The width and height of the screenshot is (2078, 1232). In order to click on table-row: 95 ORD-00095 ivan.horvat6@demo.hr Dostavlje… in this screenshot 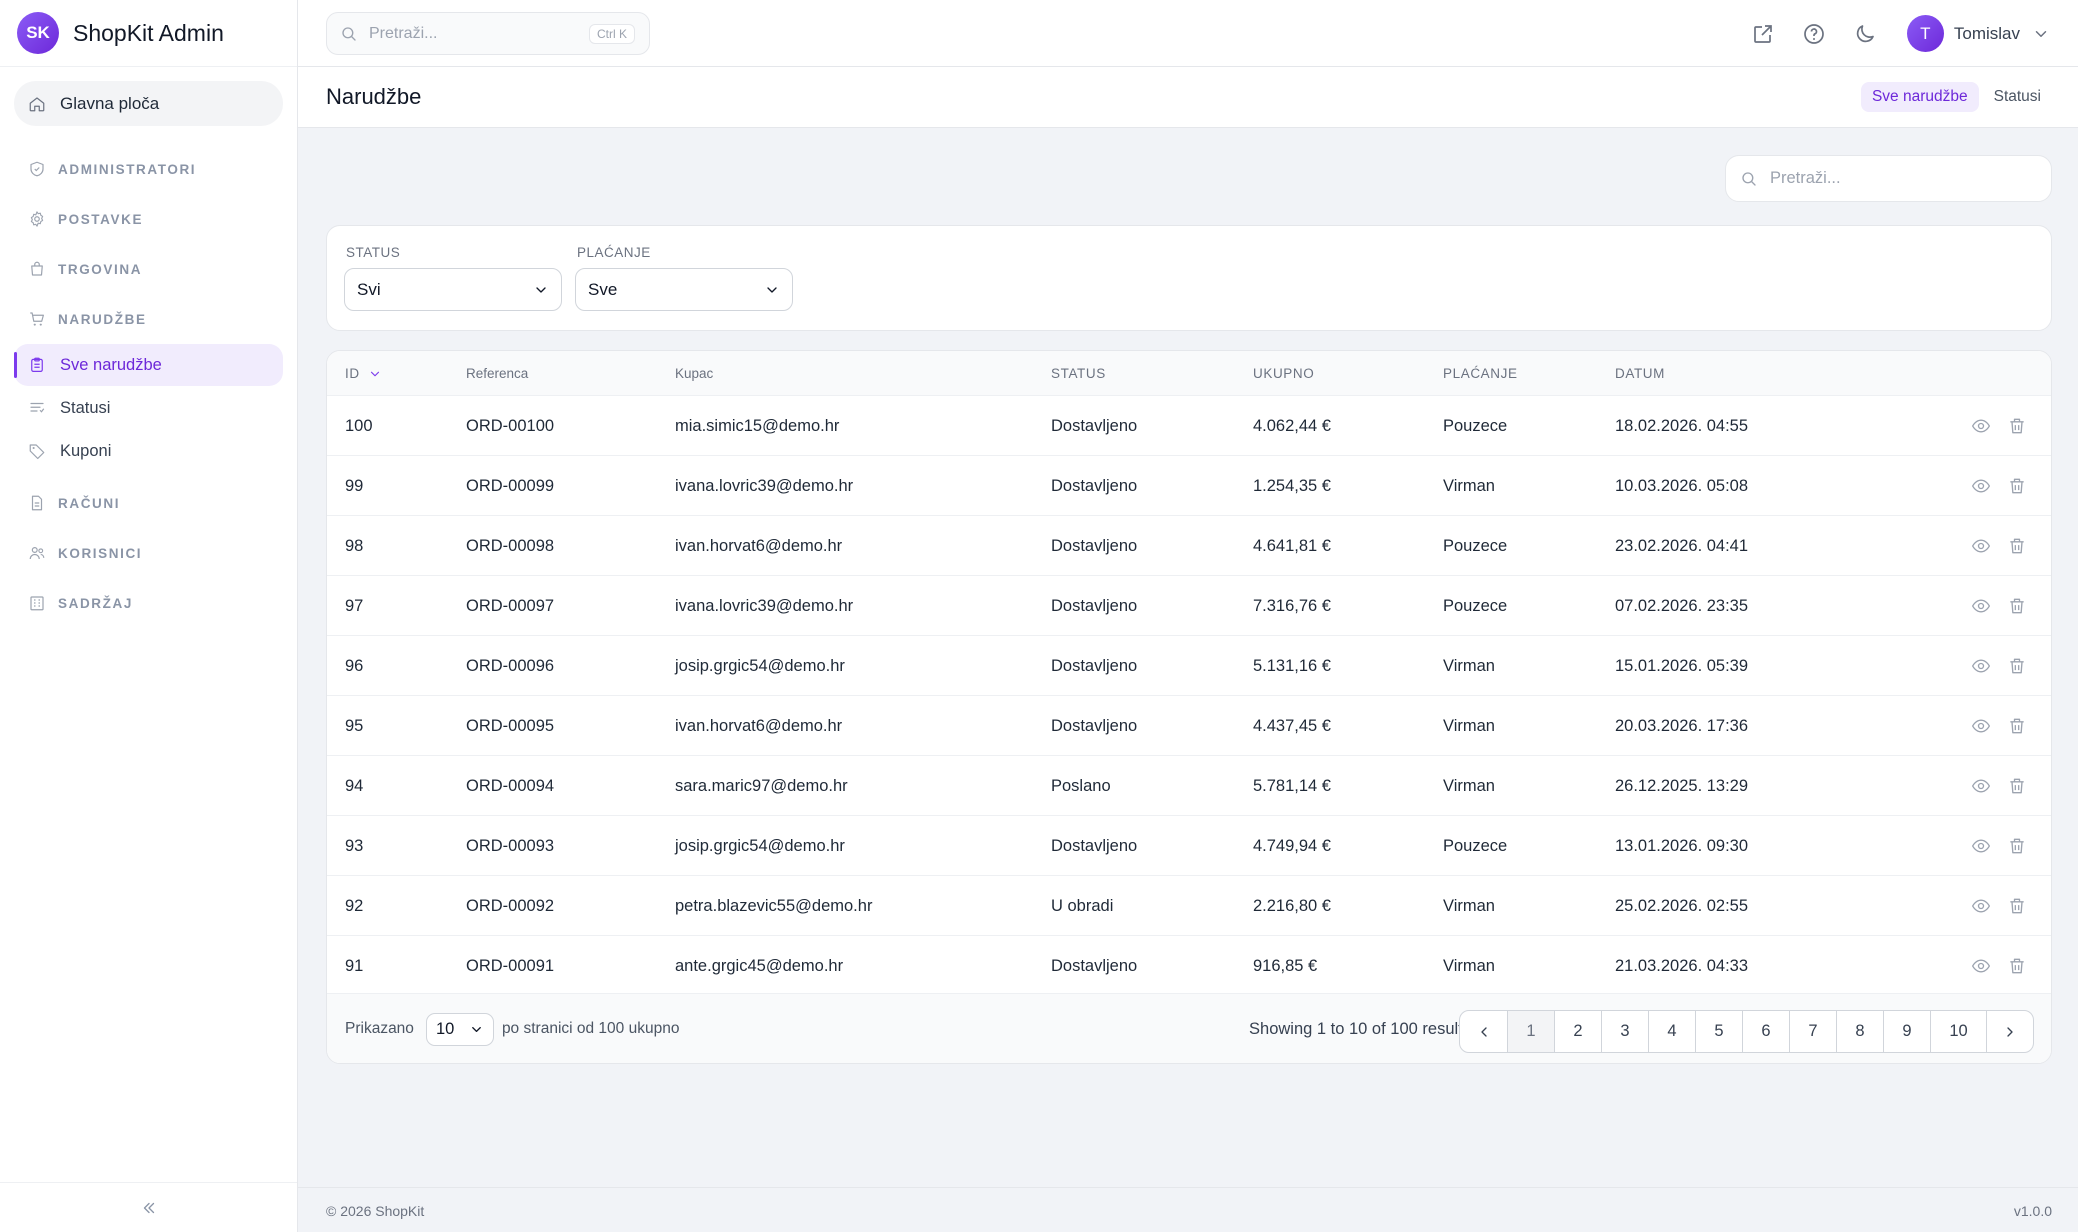, I will do `click(1189, 726)`.